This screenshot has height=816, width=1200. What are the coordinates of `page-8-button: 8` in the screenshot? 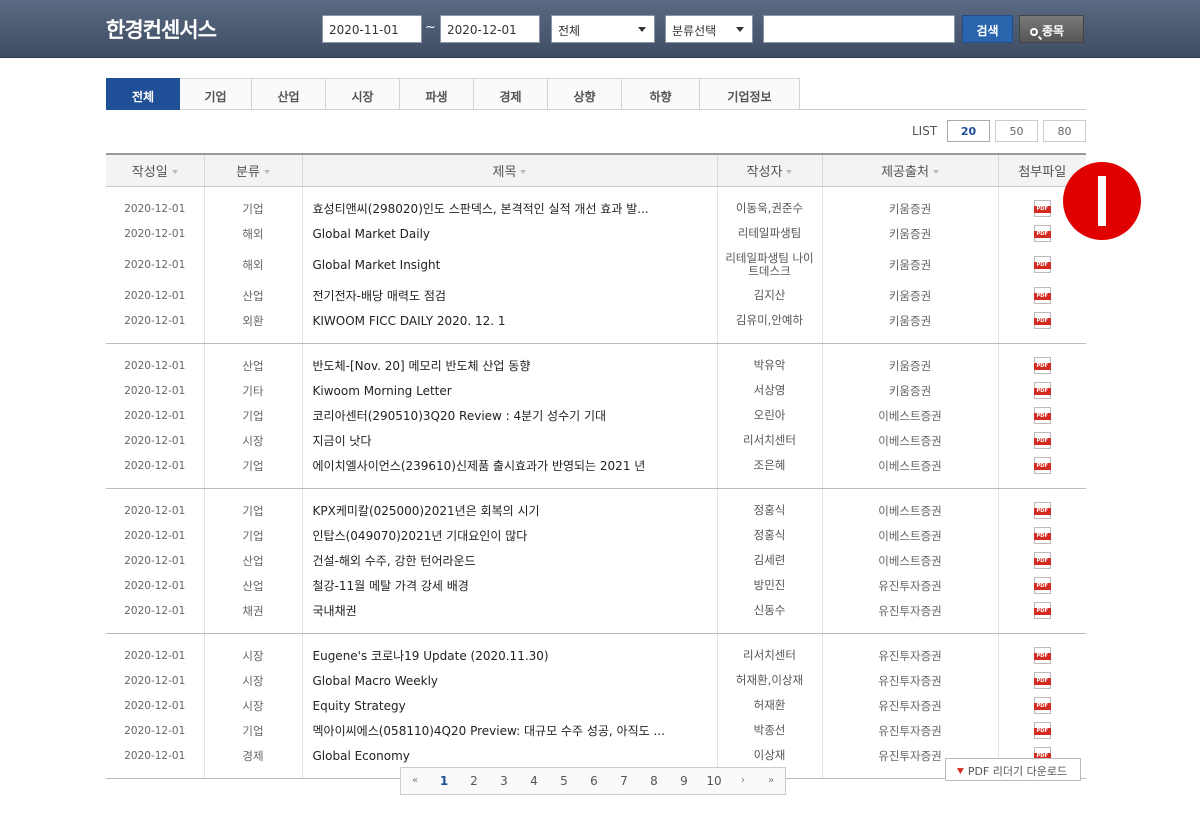 It's located at (654, 781).